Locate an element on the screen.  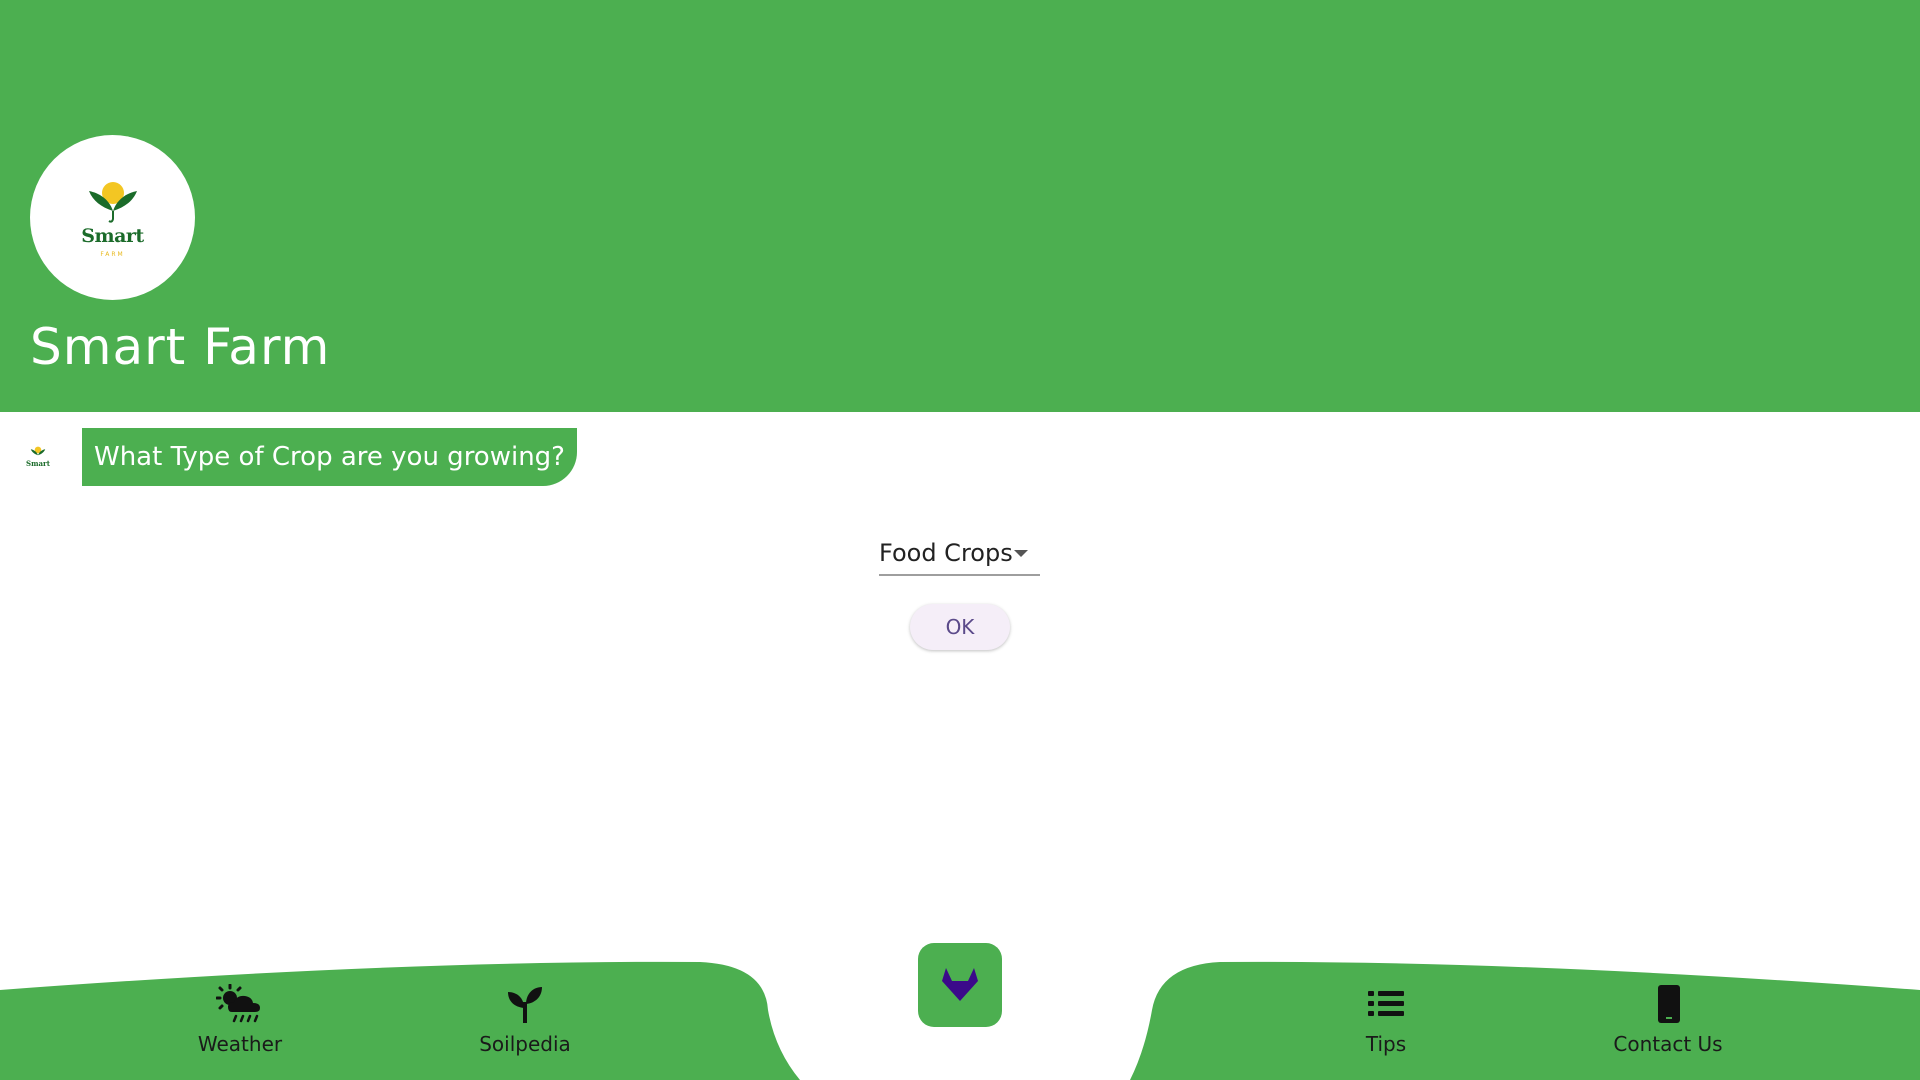
list-icon is located at coordinates (1386, 1003).